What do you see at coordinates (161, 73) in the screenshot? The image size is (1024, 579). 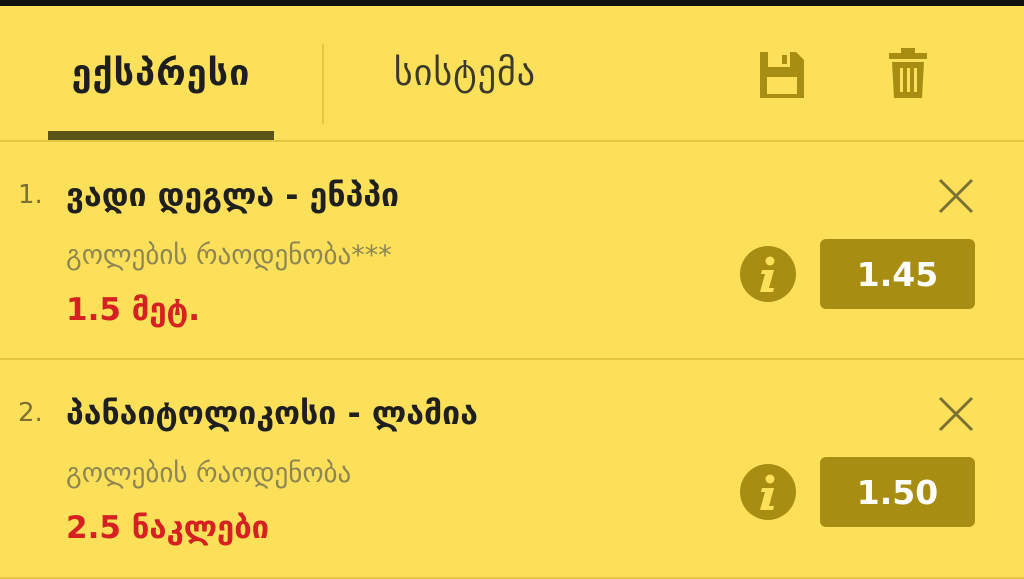 I see `tab-express: ექსპრესი` at bounding box center [161, 73].